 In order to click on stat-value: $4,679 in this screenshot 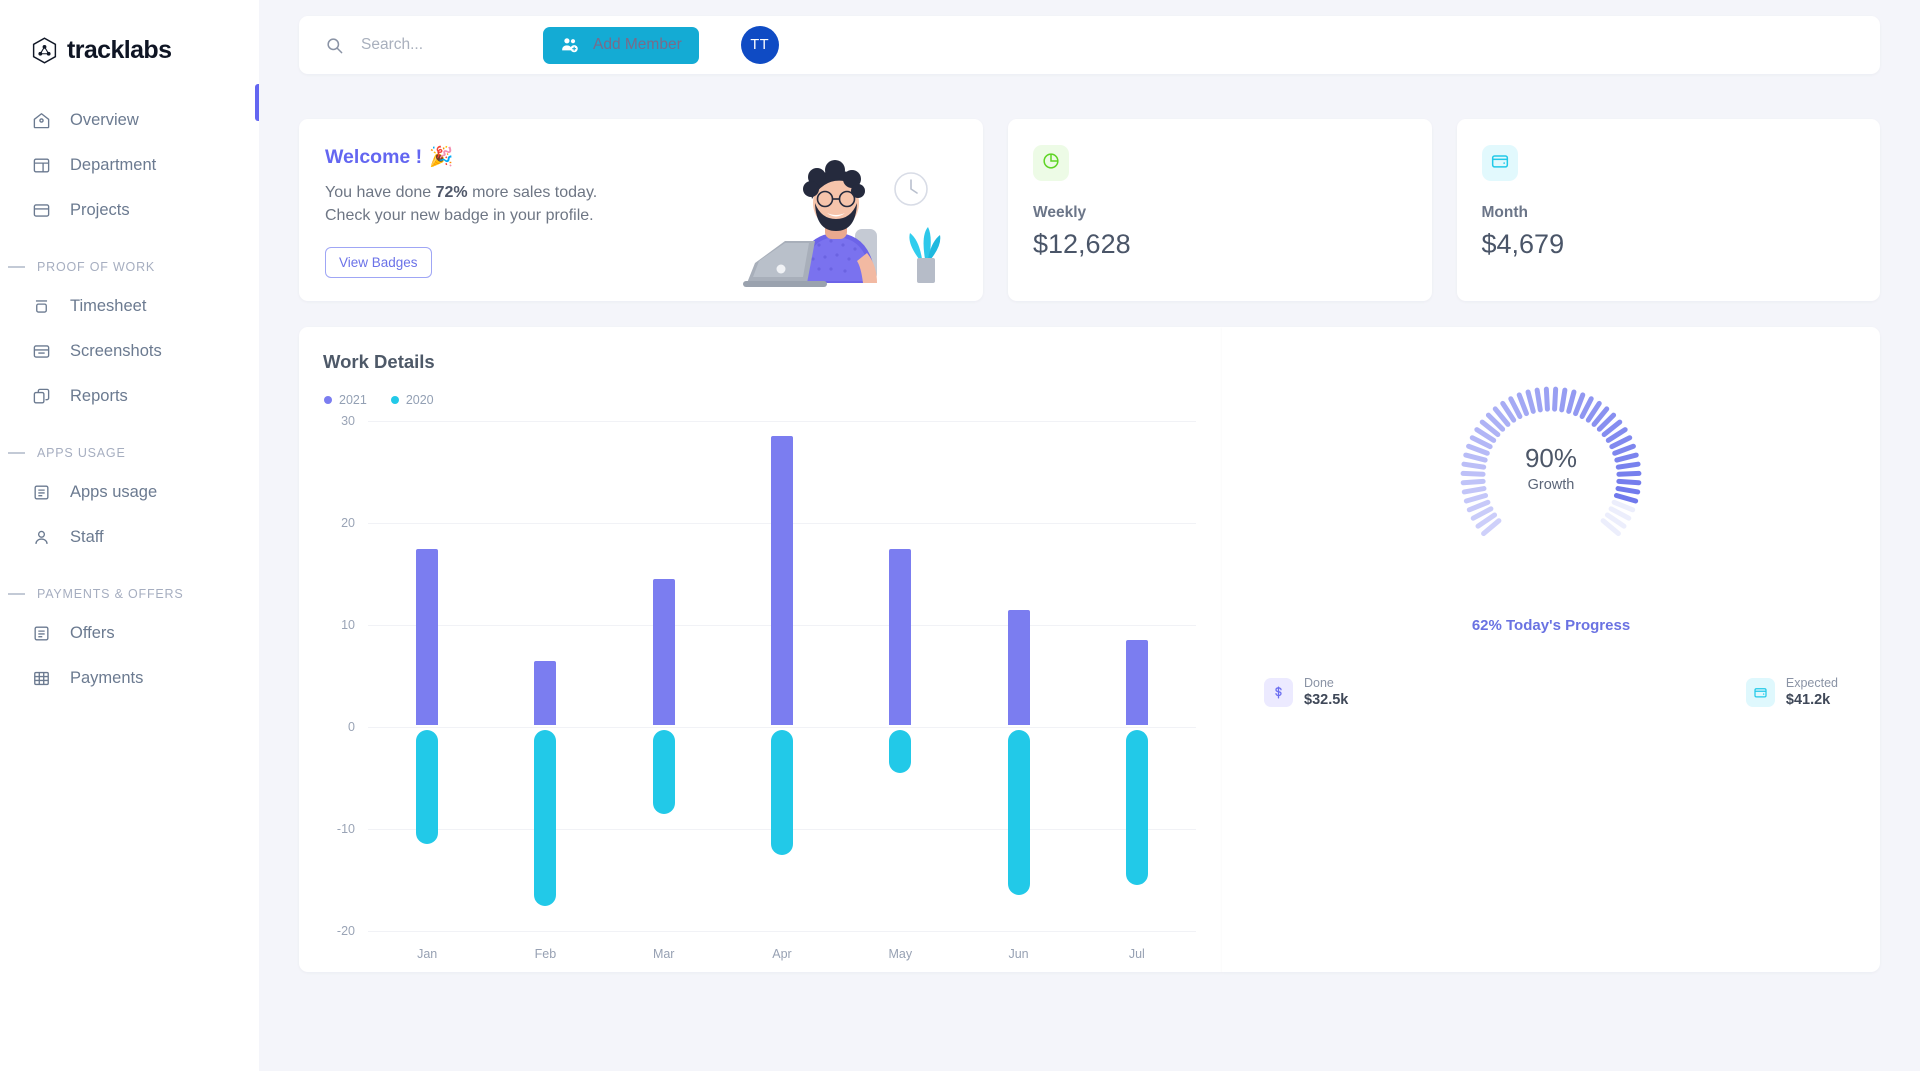, I will do `click(1523, 244)`.